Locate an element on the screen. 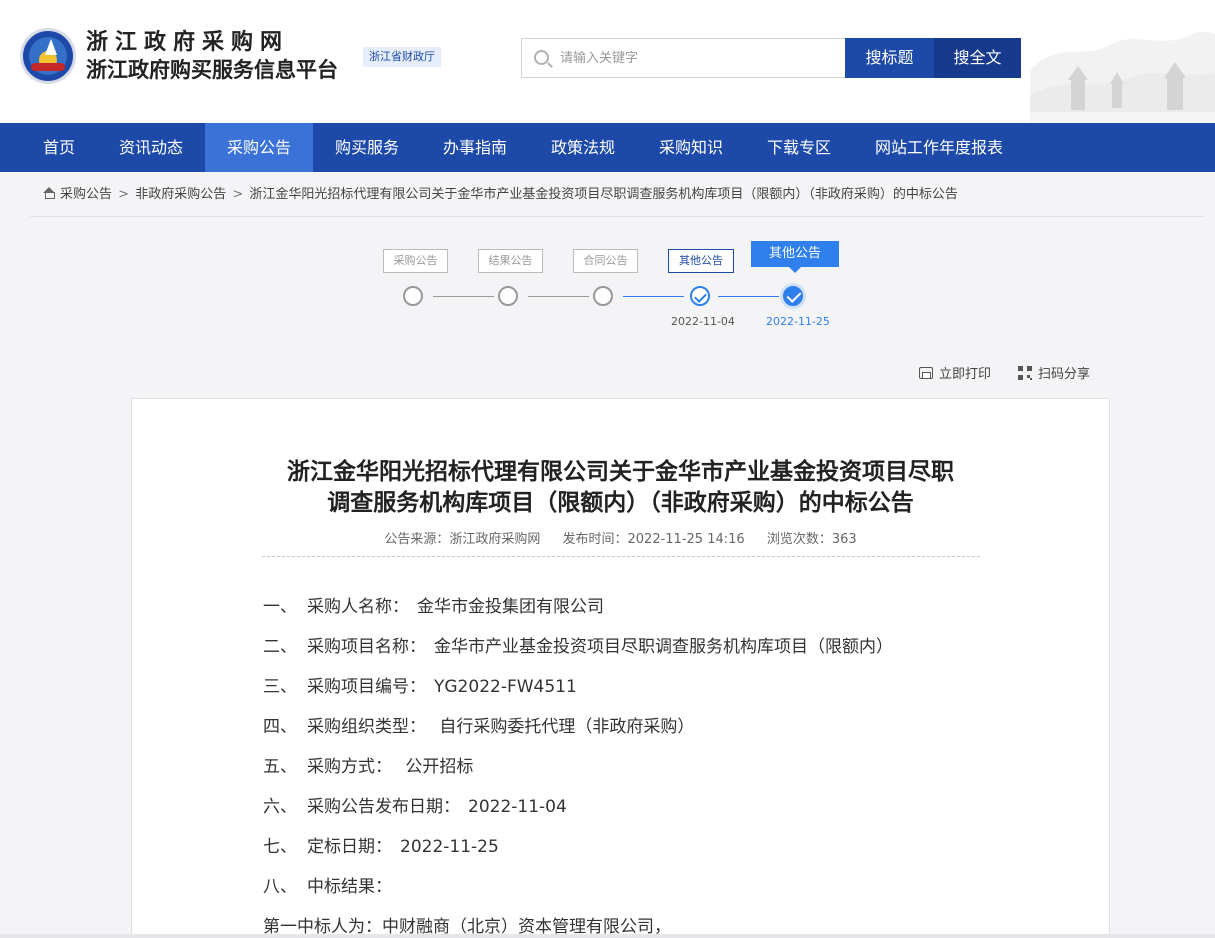 The image size is (1215, 938). site-header: 浙江政府采购网 浙江政府购买服务信息平台 浙江省财政厅 搜标题 搜全文 is located at coordinates (607, 61).